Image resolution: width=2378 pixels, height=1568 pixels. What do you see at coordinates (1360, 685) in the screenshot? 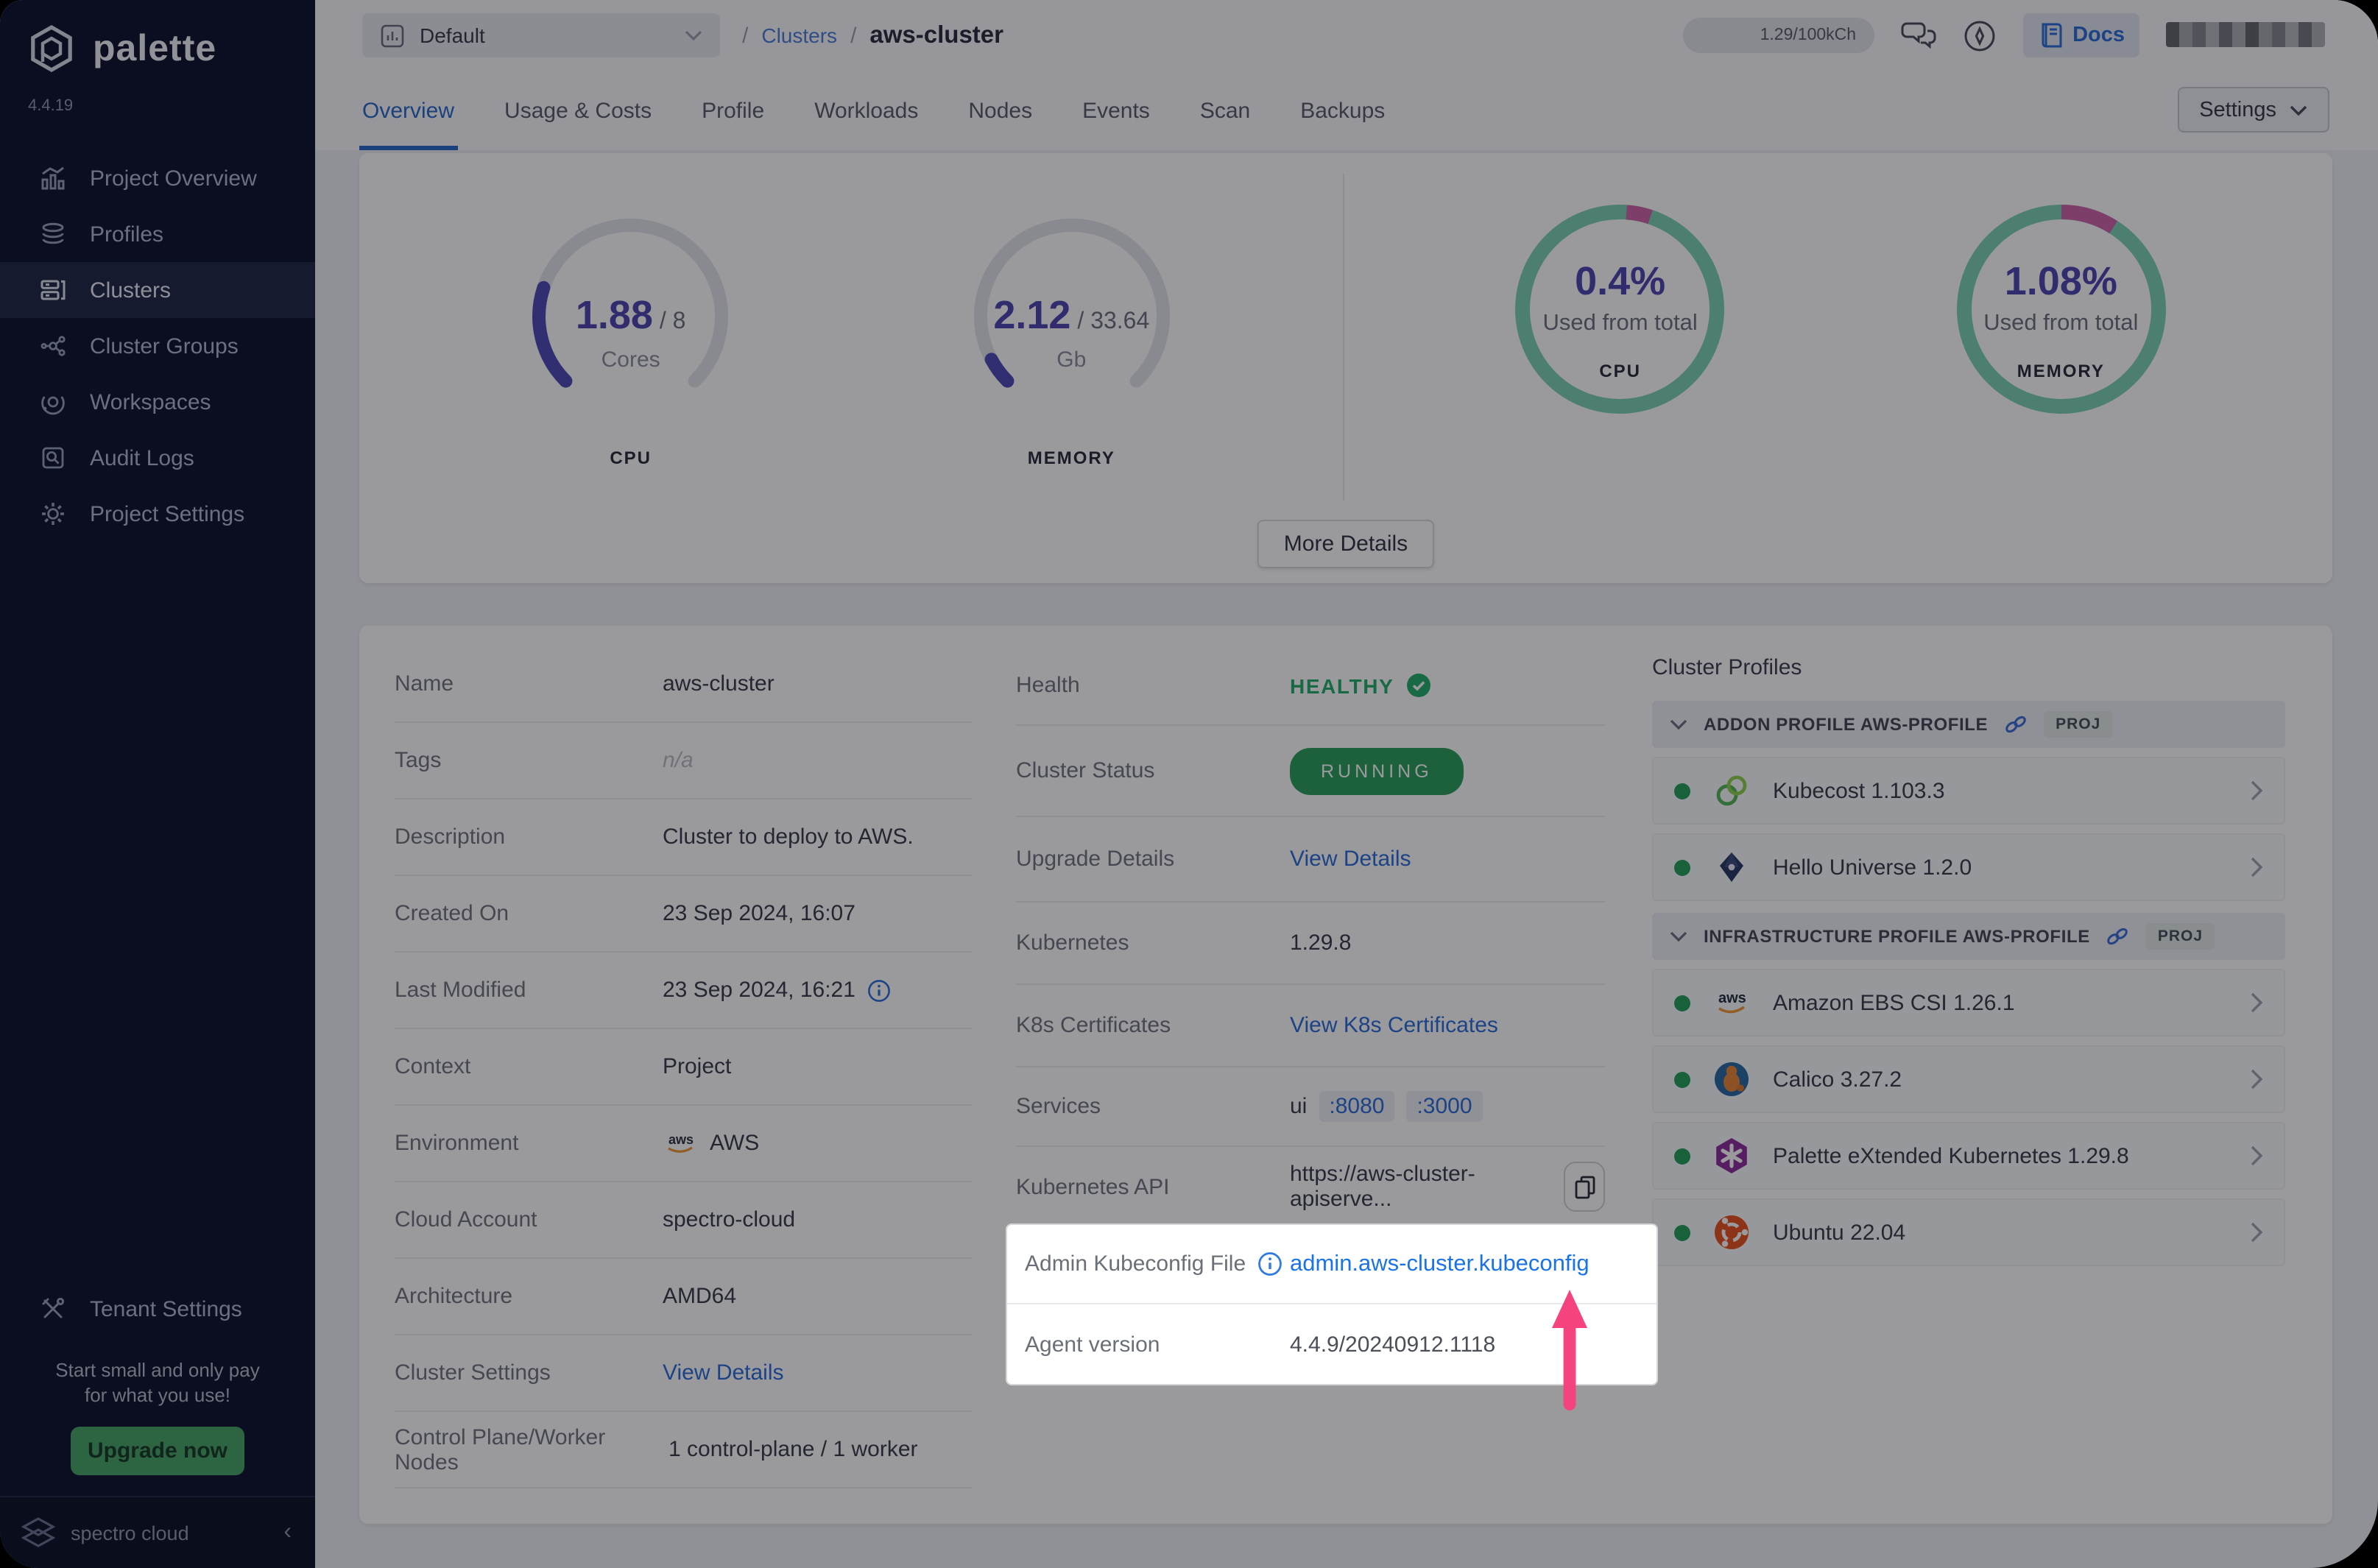
I see `health-status: HEALTHY` at bounding box center [1360, 685].